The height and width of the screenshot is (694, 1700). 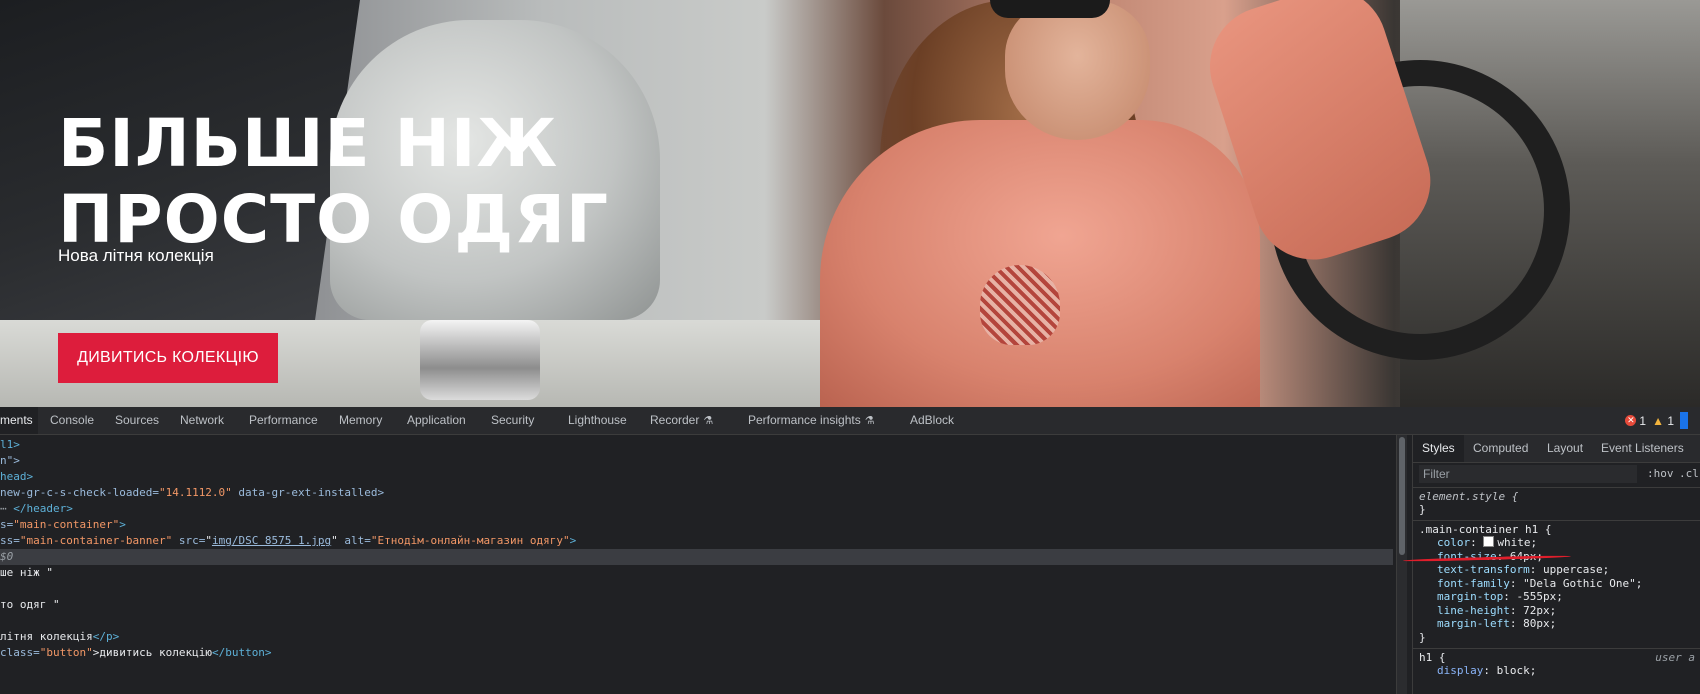 I want to click on tree-line: то одяг ", so click(x=30, y=605).